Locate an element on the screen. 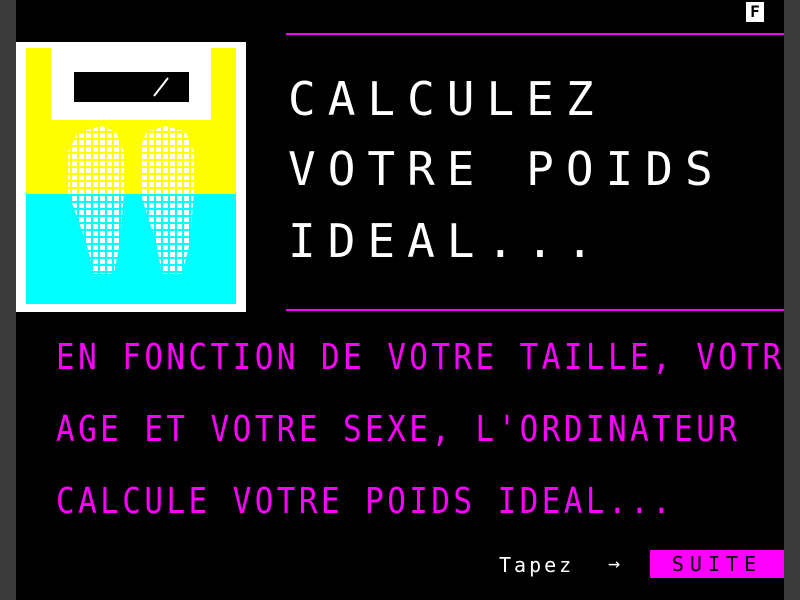 The height and width of the screenshot is (600, 800). connection-indicator: F is located at coordinates (755, 12).